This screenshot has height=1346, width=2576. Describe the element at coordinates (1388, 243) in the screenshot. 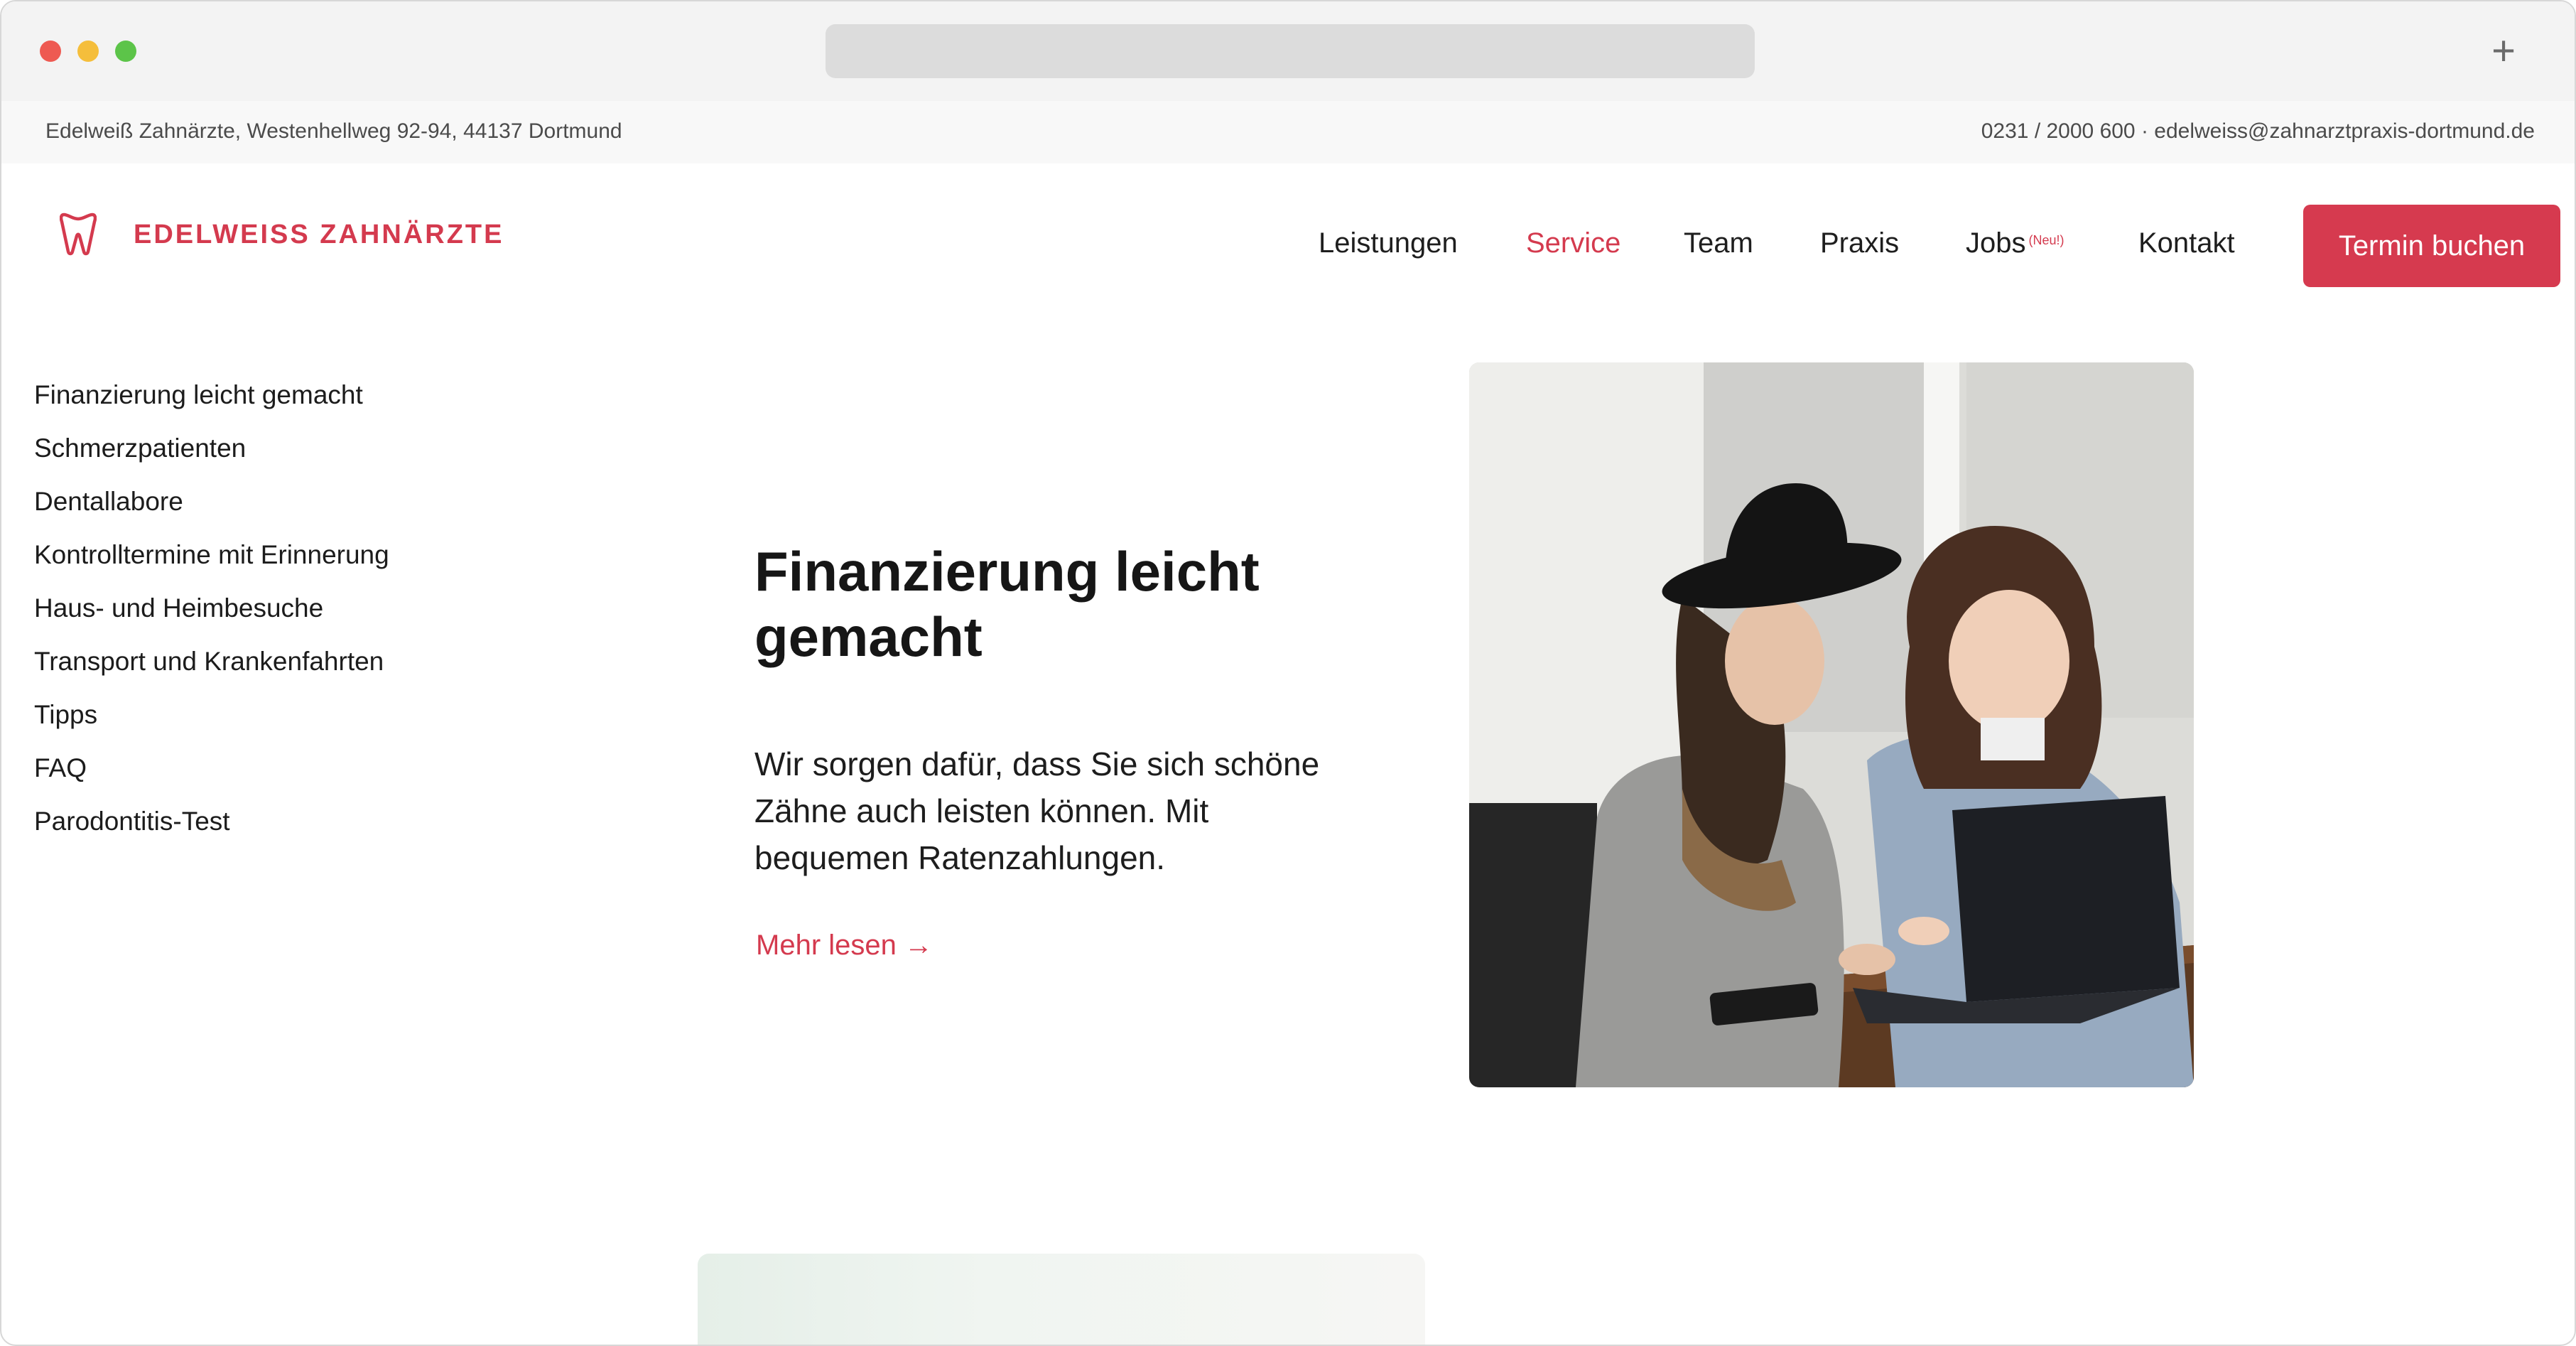

I see `nav-leistungen: Leistungen` at that location.